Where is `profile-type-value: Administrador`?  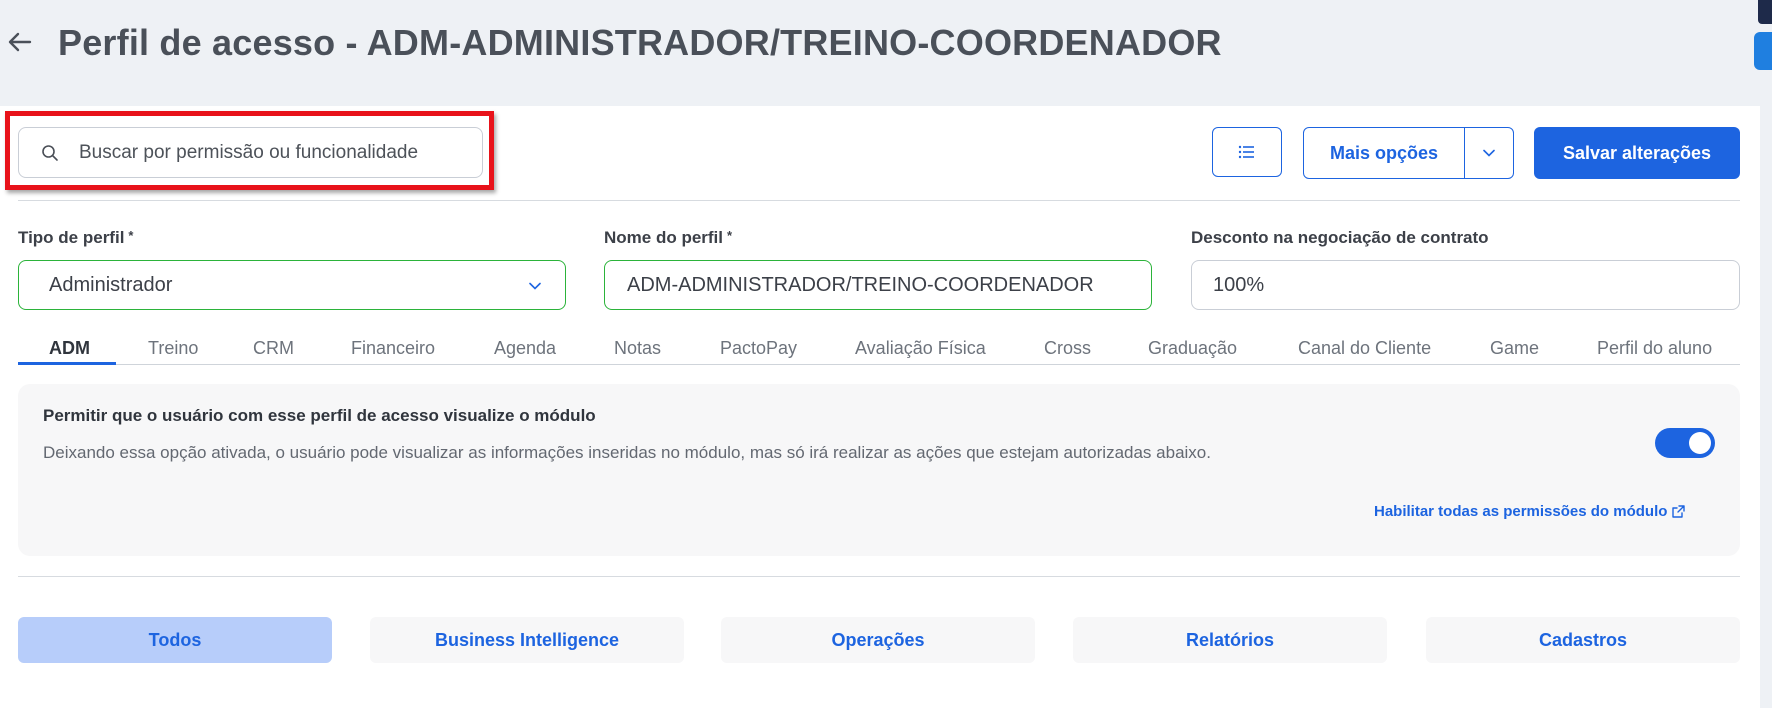
profile-type-value: Administrador is located at coordinates (111, 284).